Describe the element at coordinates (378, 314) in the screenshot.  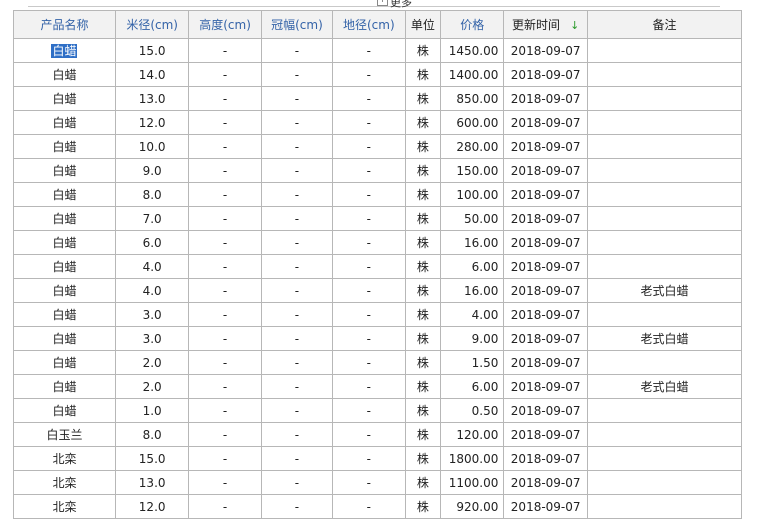
I see `table-row: 白蜡 3.0- - - 株 4.00 2018-09-07` at that location.